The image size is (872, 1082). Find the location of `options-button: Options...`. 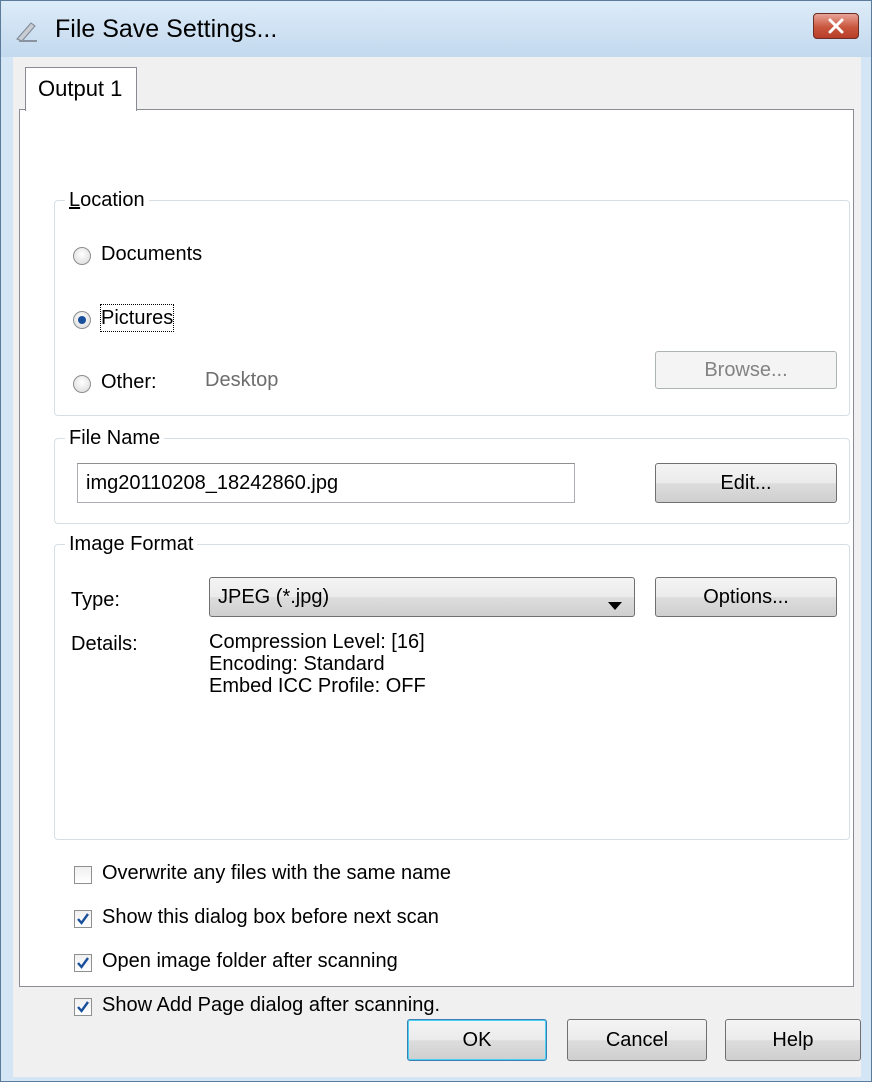

options-button: Options... is located at coordinates (746, 597).